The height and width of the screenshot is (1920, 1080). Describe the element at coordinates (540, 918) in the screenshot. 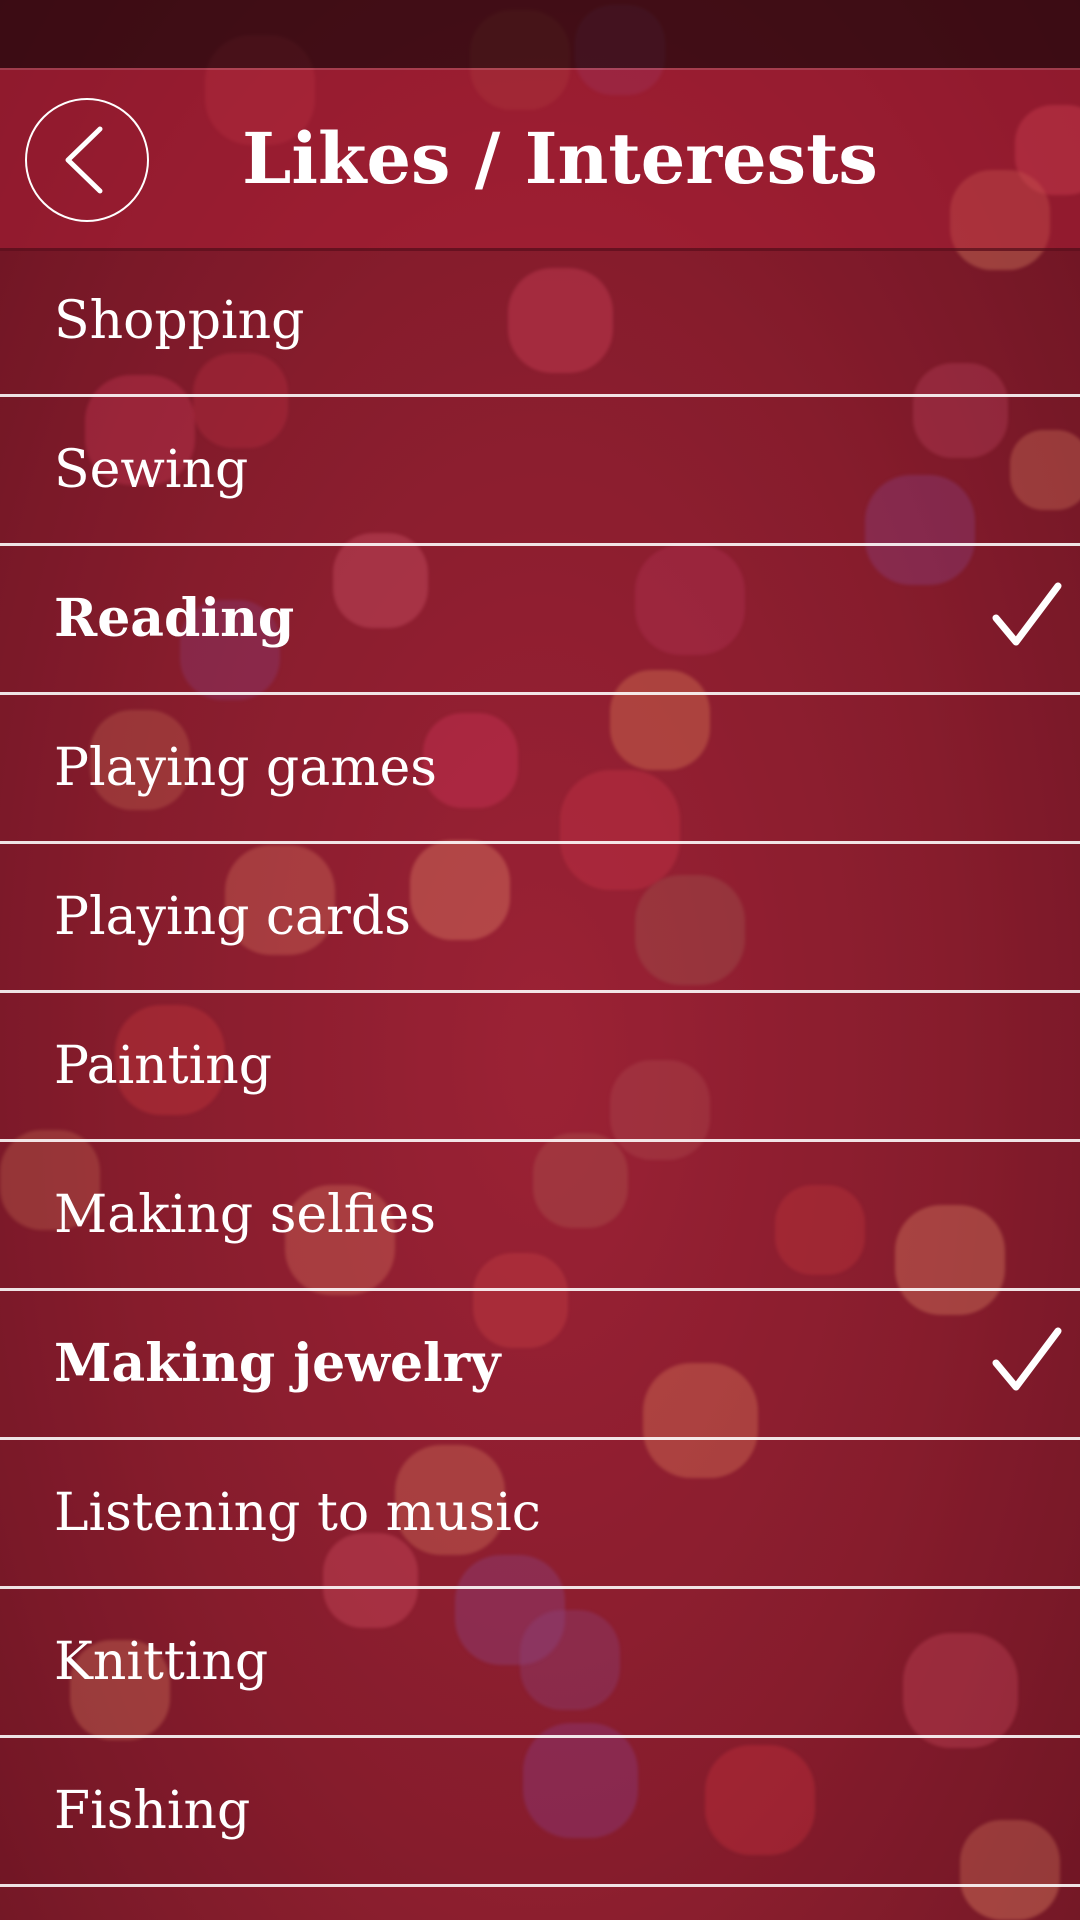

I see `interest-item: Playing cards` at that location.